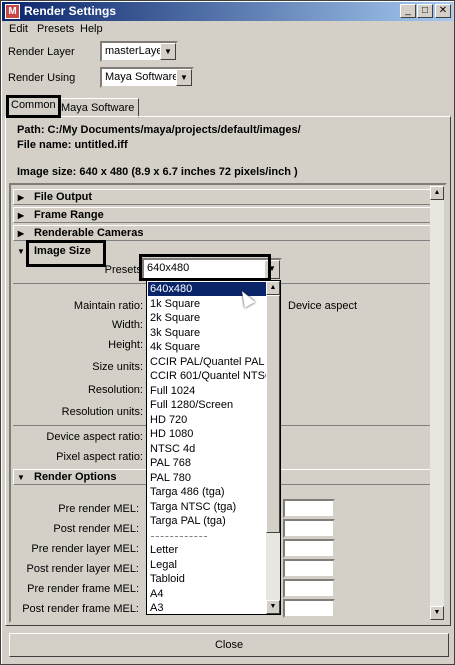  Describe the element at coordinates (124, 270) in the screenshot. I see `presets-label: Presets:` at that location.